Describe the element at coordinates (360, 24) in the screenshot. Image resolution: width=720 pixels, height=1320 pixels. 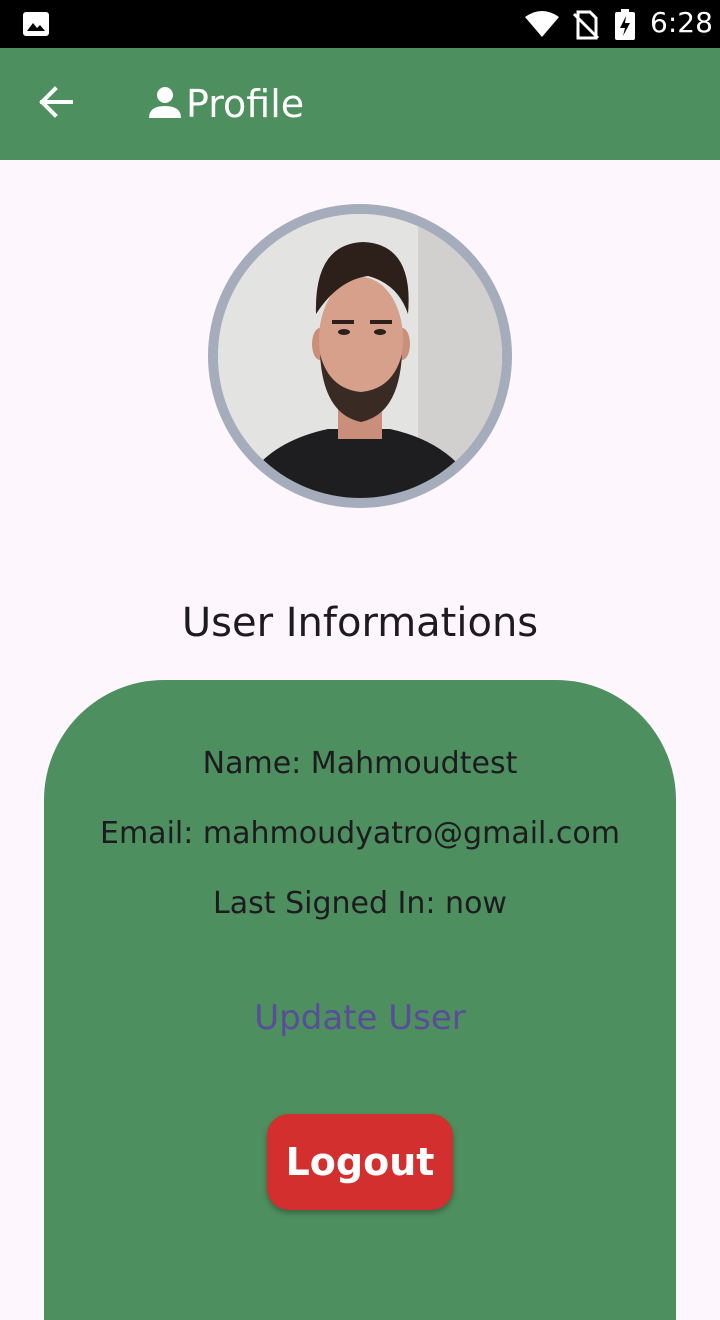
I see `status-bar: 6:28` at that location.